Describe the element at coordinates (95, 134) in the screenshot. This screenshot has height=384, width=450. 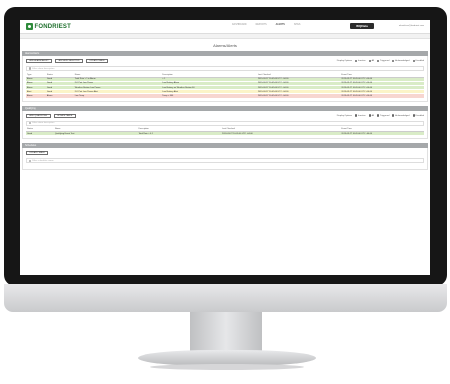
I see `table-cell-name: Qualifying Event Test` at that location.